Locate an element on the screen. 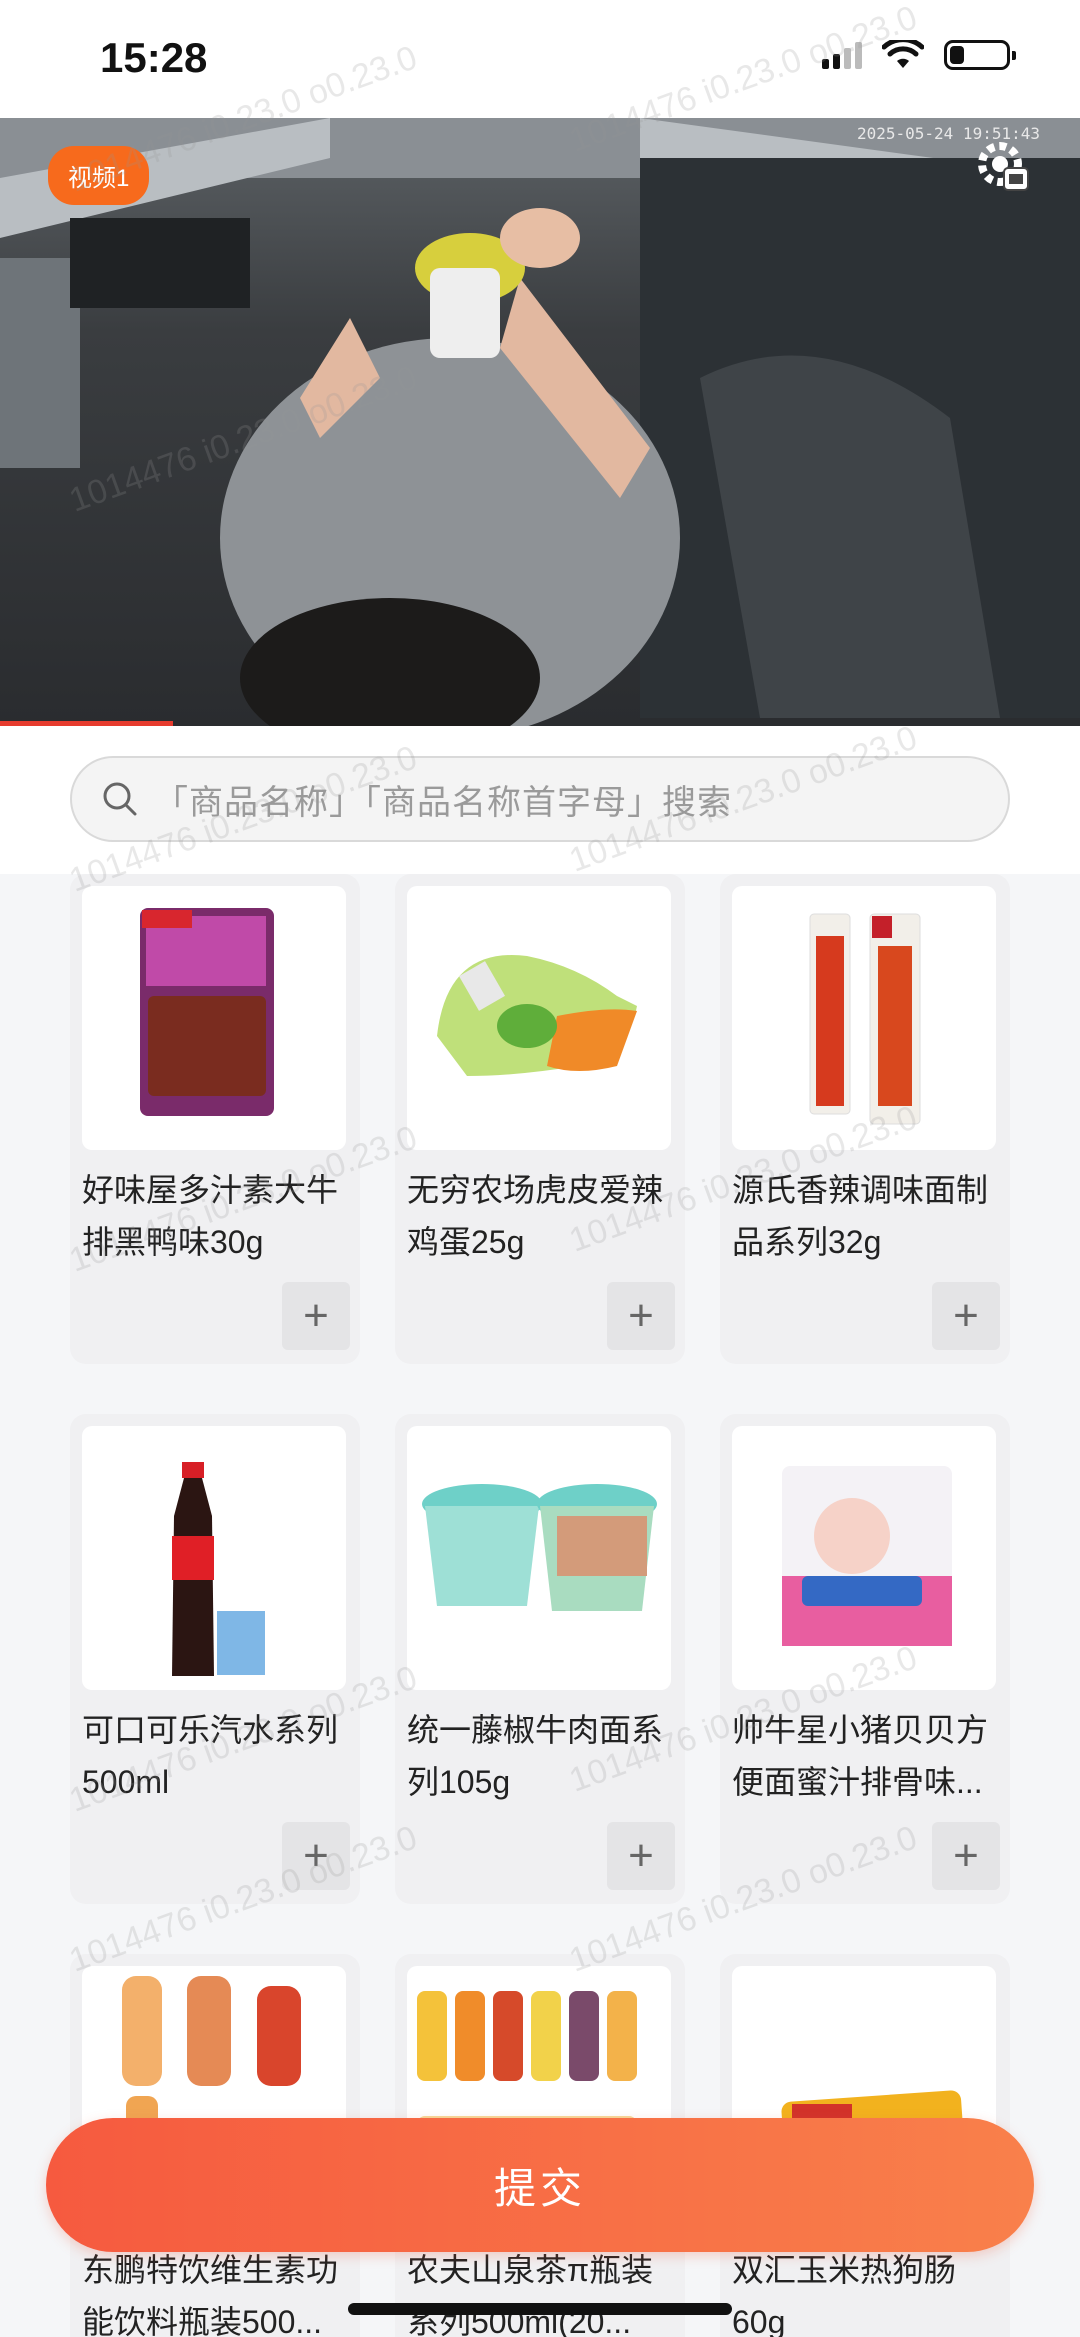  product-name: 统一藤椒牛肉面系列105g is located at coordinates (535, 1756).